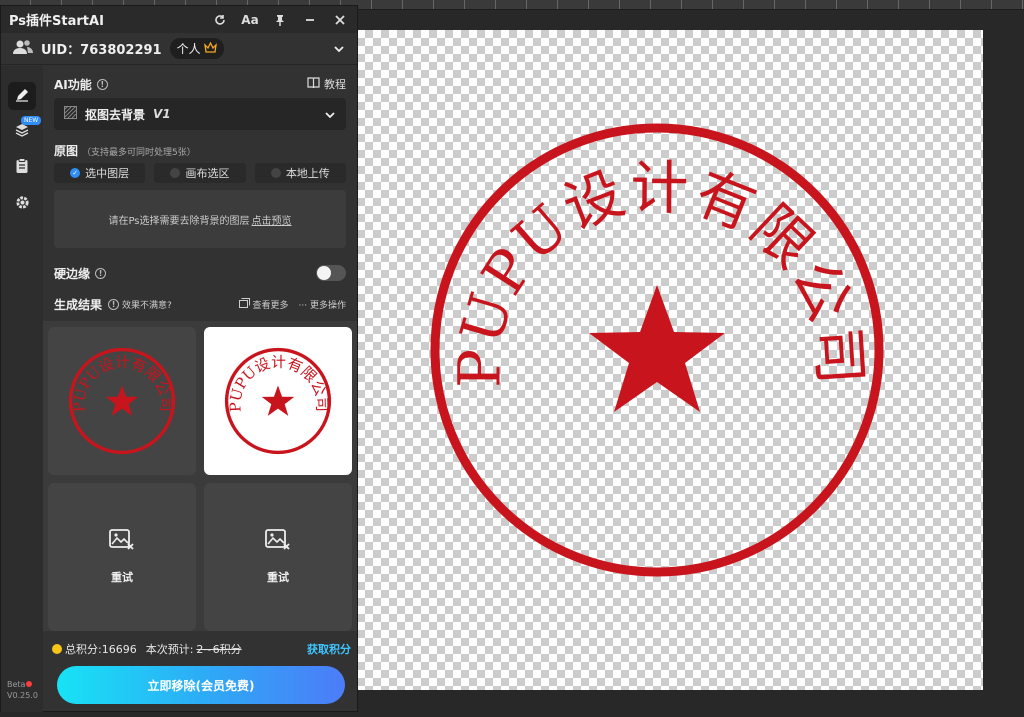 The image size is (1024, 717). Describe the element at coordinates (219, 649) in the screenshot. I see `estimate-value: 2~6积分` at that location.